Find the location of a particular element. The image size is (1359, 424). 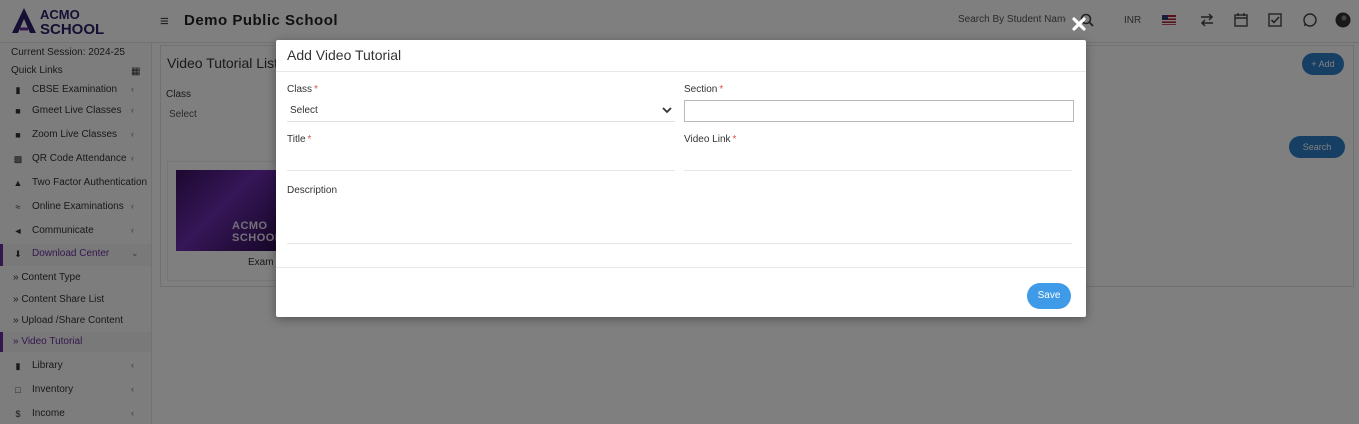

description-textarea is located at coordinates (679, 243).